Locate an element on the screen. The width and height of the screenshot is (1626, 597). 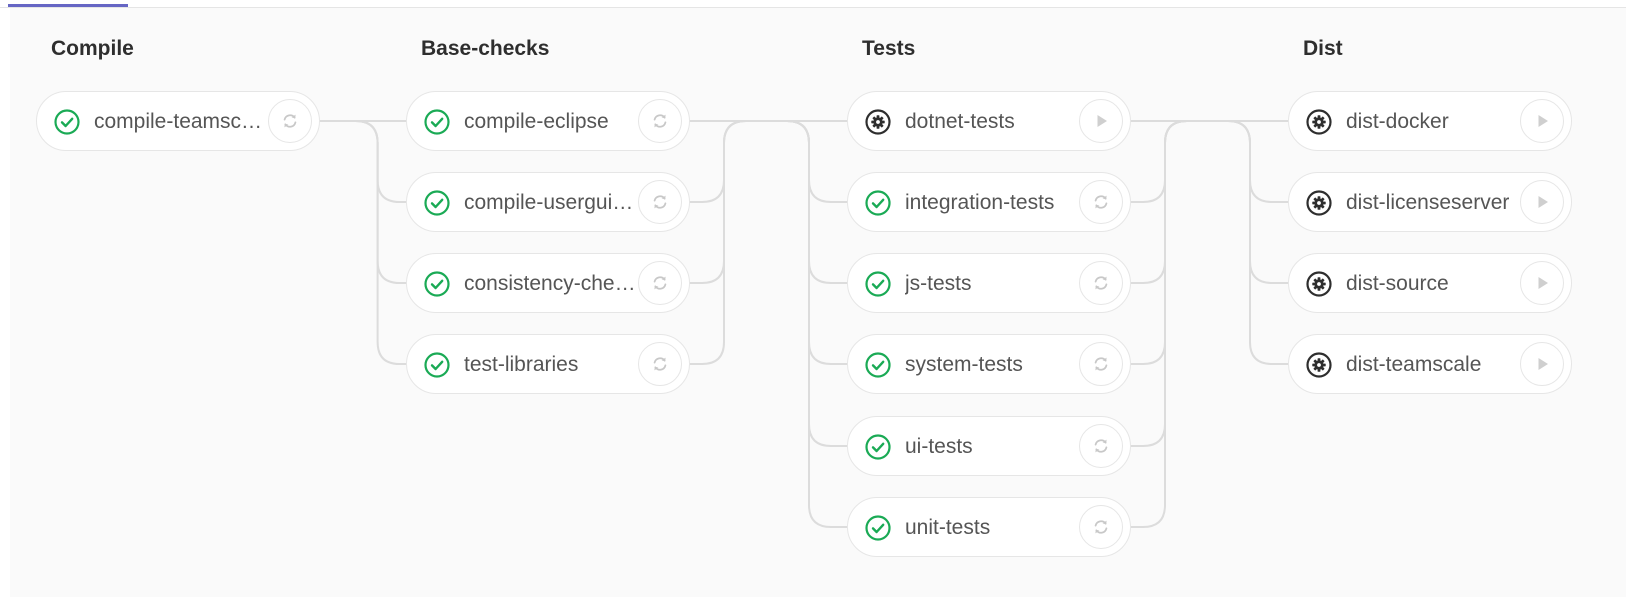
job-name: dist-docker is located at coordinates (1397, 121).